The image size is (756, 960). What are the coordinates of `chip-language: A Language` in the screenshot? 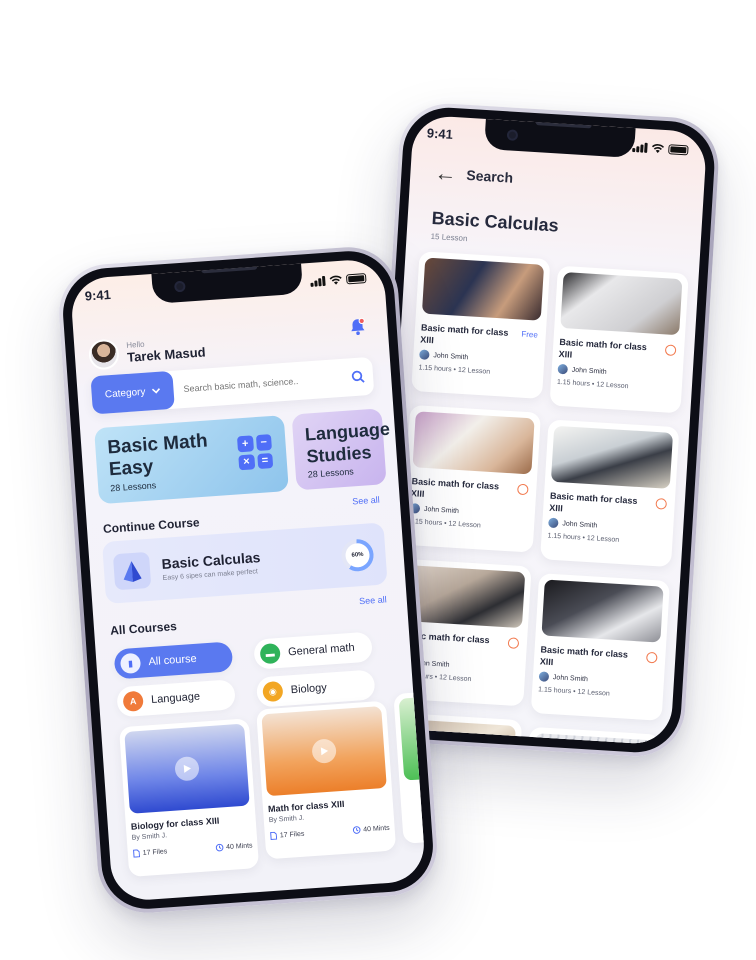 It's located at (176, 698).